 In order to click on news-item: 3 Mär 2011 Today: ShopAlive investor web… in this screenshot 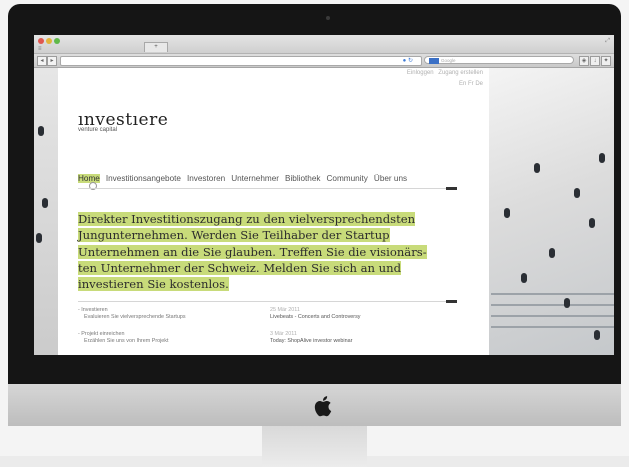, I will do `click(315, 338)`.